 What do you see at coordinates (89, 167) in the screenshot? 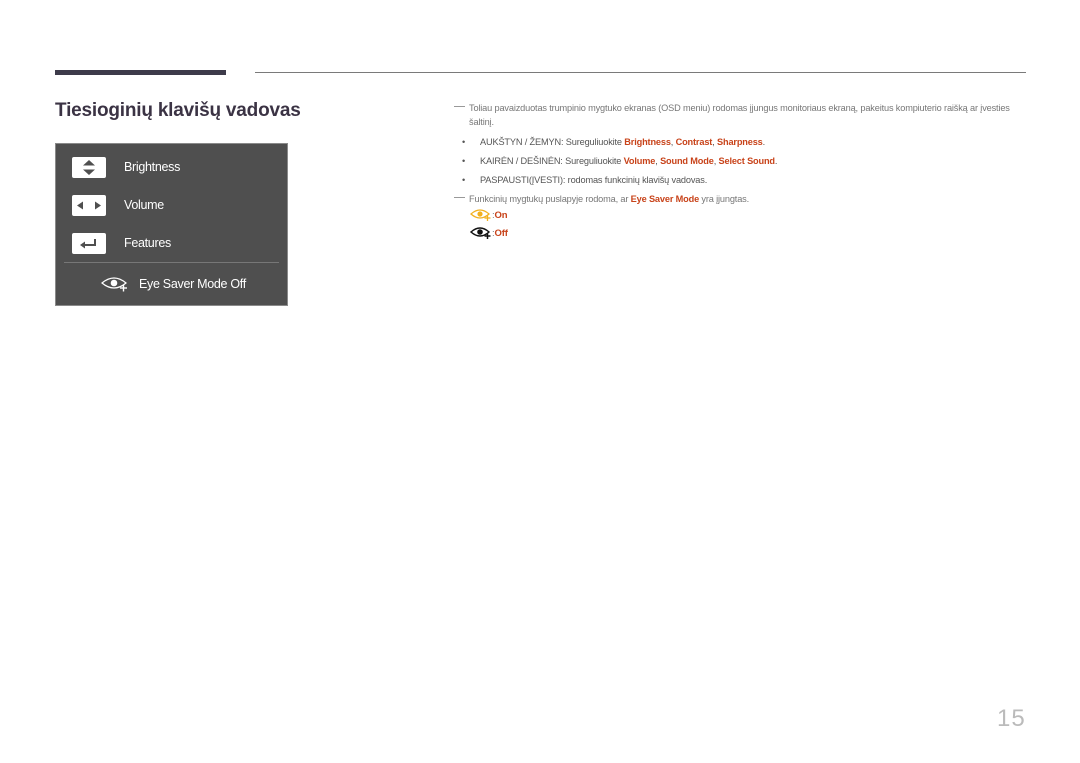
I see `up-down-arrows-icon` at bounding box center [89, 167].